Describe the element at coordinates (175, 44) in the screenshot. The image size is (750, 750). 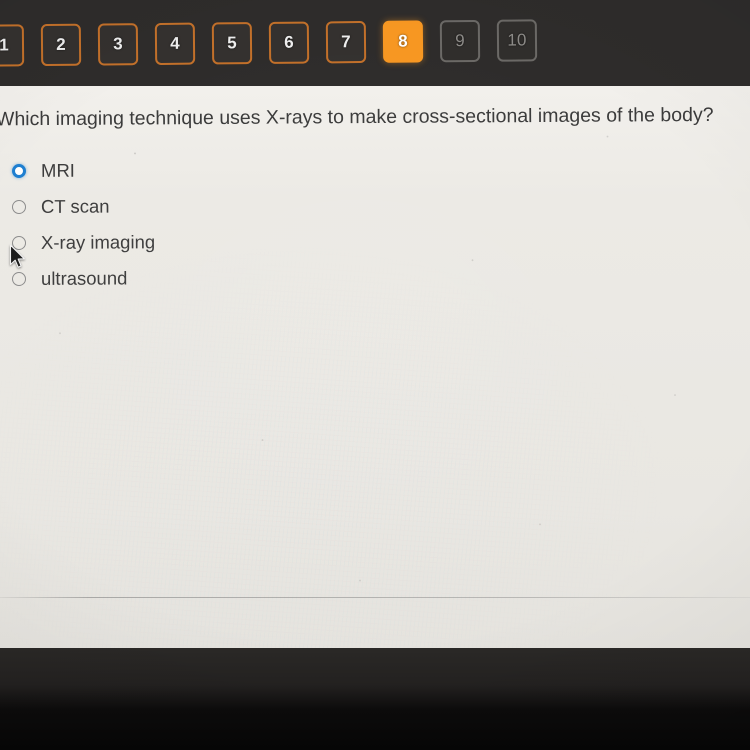
I see `pagination-button-4: 4` at that location.